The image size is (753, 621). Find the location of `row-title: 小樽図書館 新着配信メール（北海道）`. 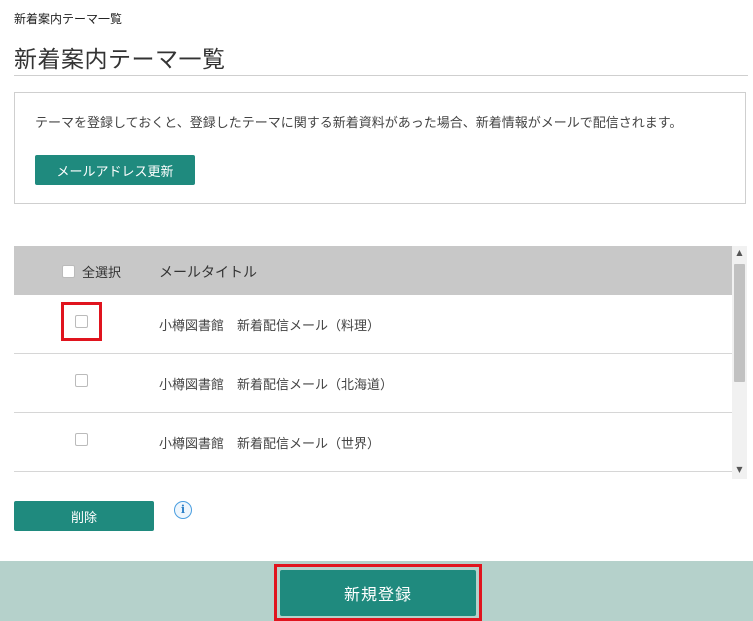

row-title: 小樽図書館 新着配信メール（北海道） is located at coordinates (276, 385).